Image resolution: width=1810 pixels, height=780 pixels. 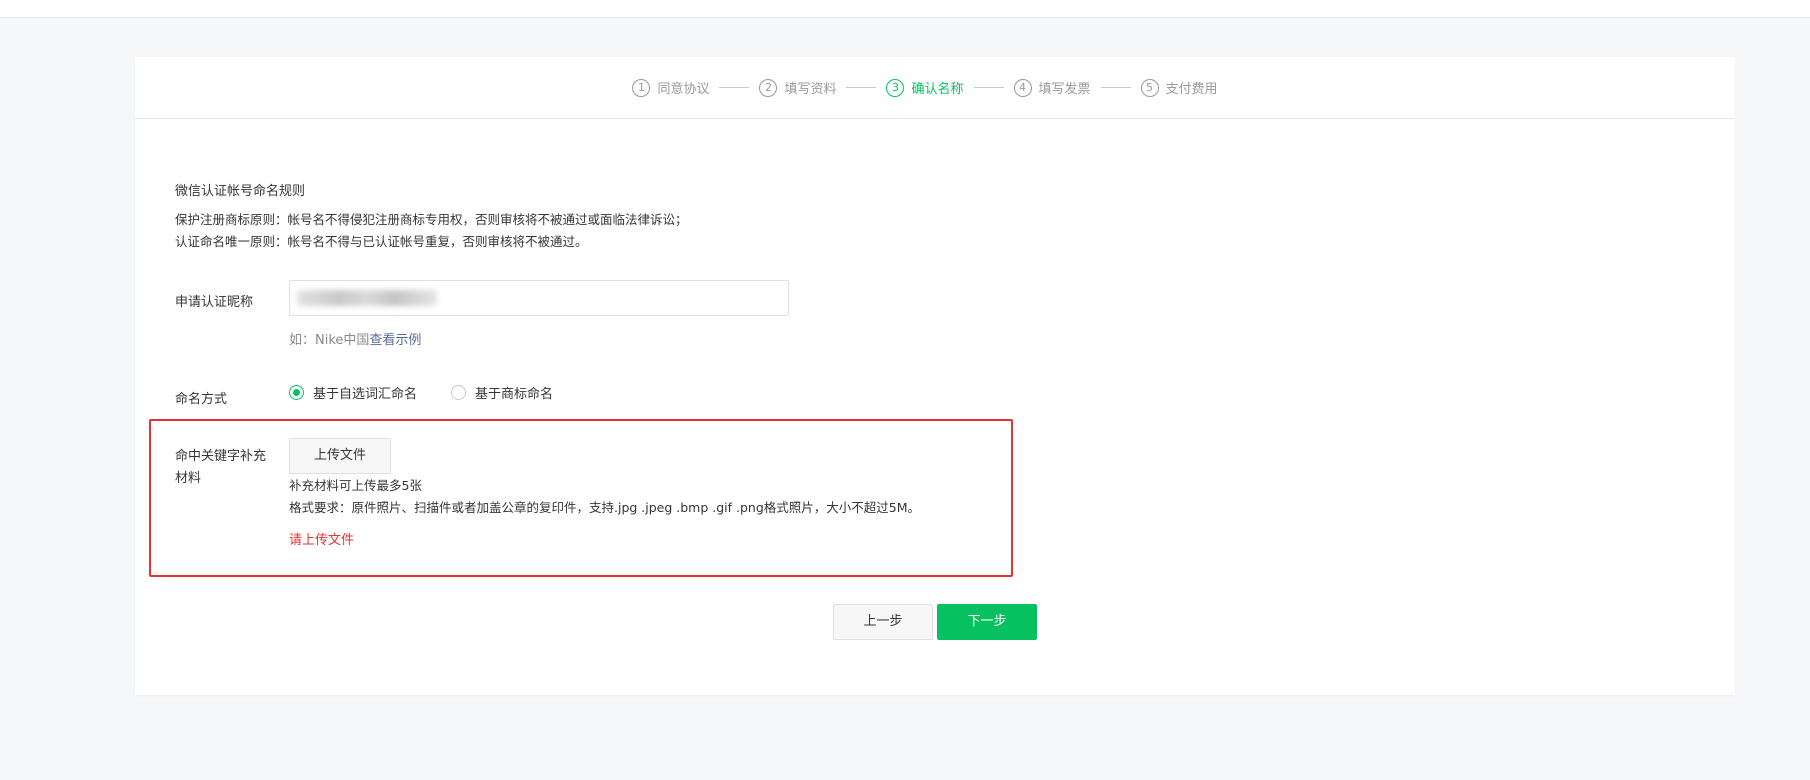 I want to click on radio-trademark: 基于商标命名, so click(x=502, y=392).